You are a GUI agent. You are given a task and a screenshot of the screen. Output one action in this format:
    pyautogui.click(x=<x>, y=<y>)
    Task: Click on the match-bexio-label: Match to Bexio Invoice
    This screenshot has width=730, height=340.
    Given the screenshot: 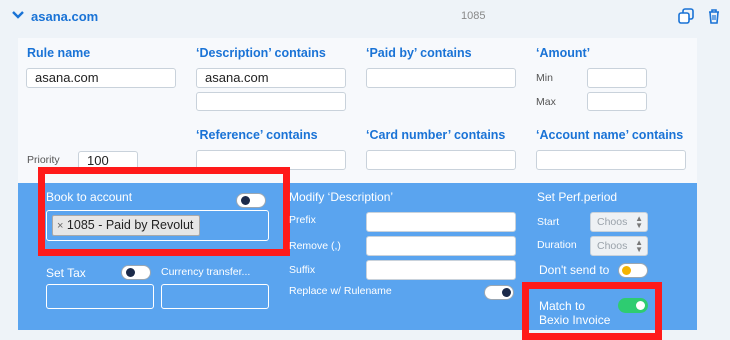 What is the action you would take?
    pyautogui.click(x=574, y=313)
    